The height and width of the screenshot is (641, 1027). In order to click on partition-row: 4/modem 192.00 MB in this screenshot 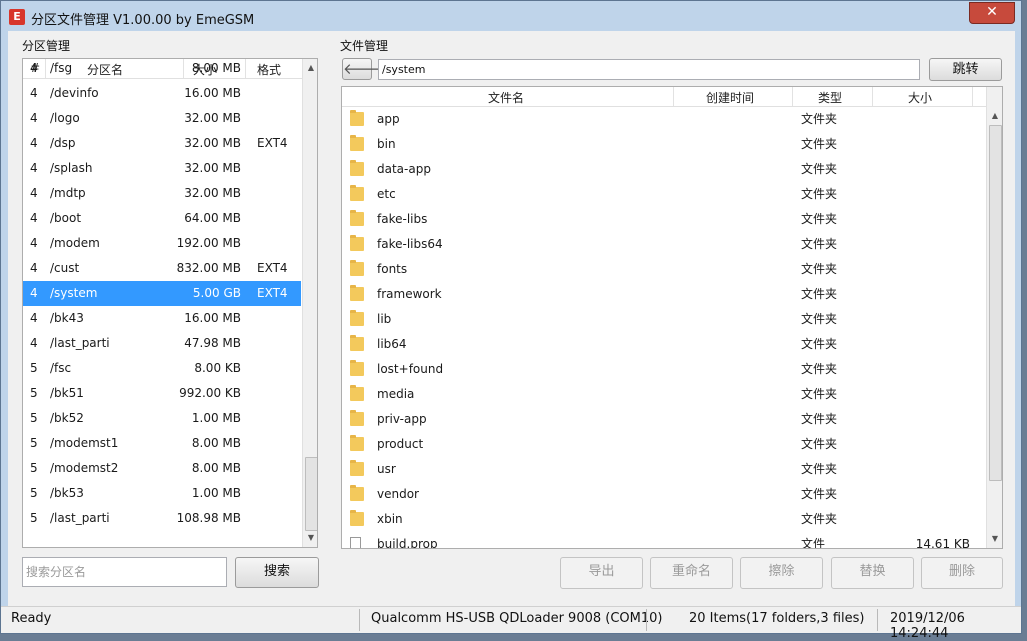, I will do `click(162, 243)`.